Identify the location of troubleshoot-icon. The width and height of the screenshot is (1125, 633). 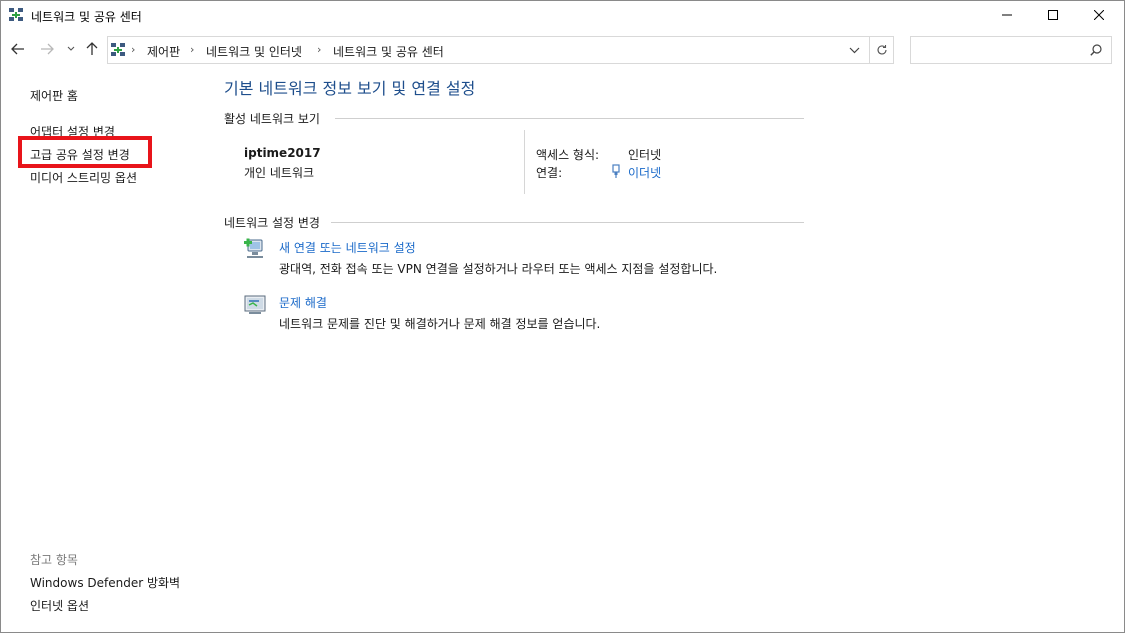
(255, 304).